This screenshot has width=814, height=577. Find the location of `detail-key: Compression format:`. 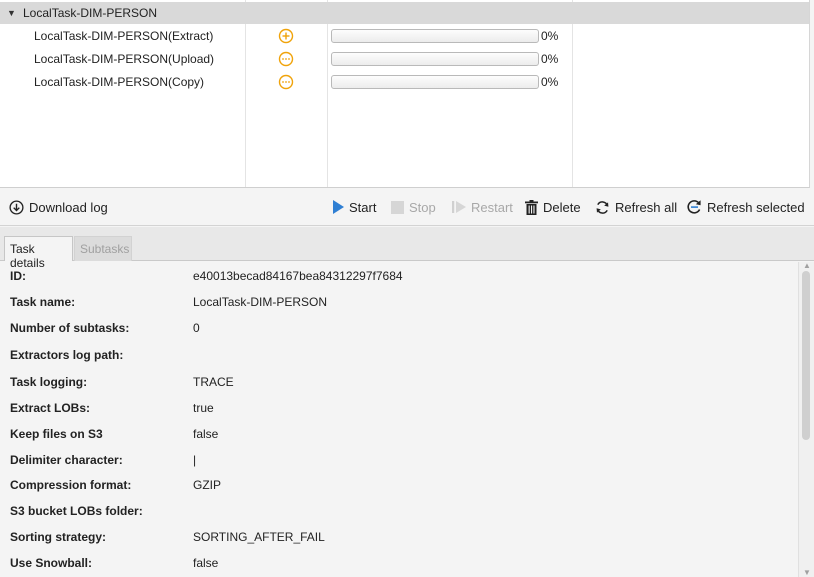

detail-key: Compression format: is located at coordinates (71, 485).